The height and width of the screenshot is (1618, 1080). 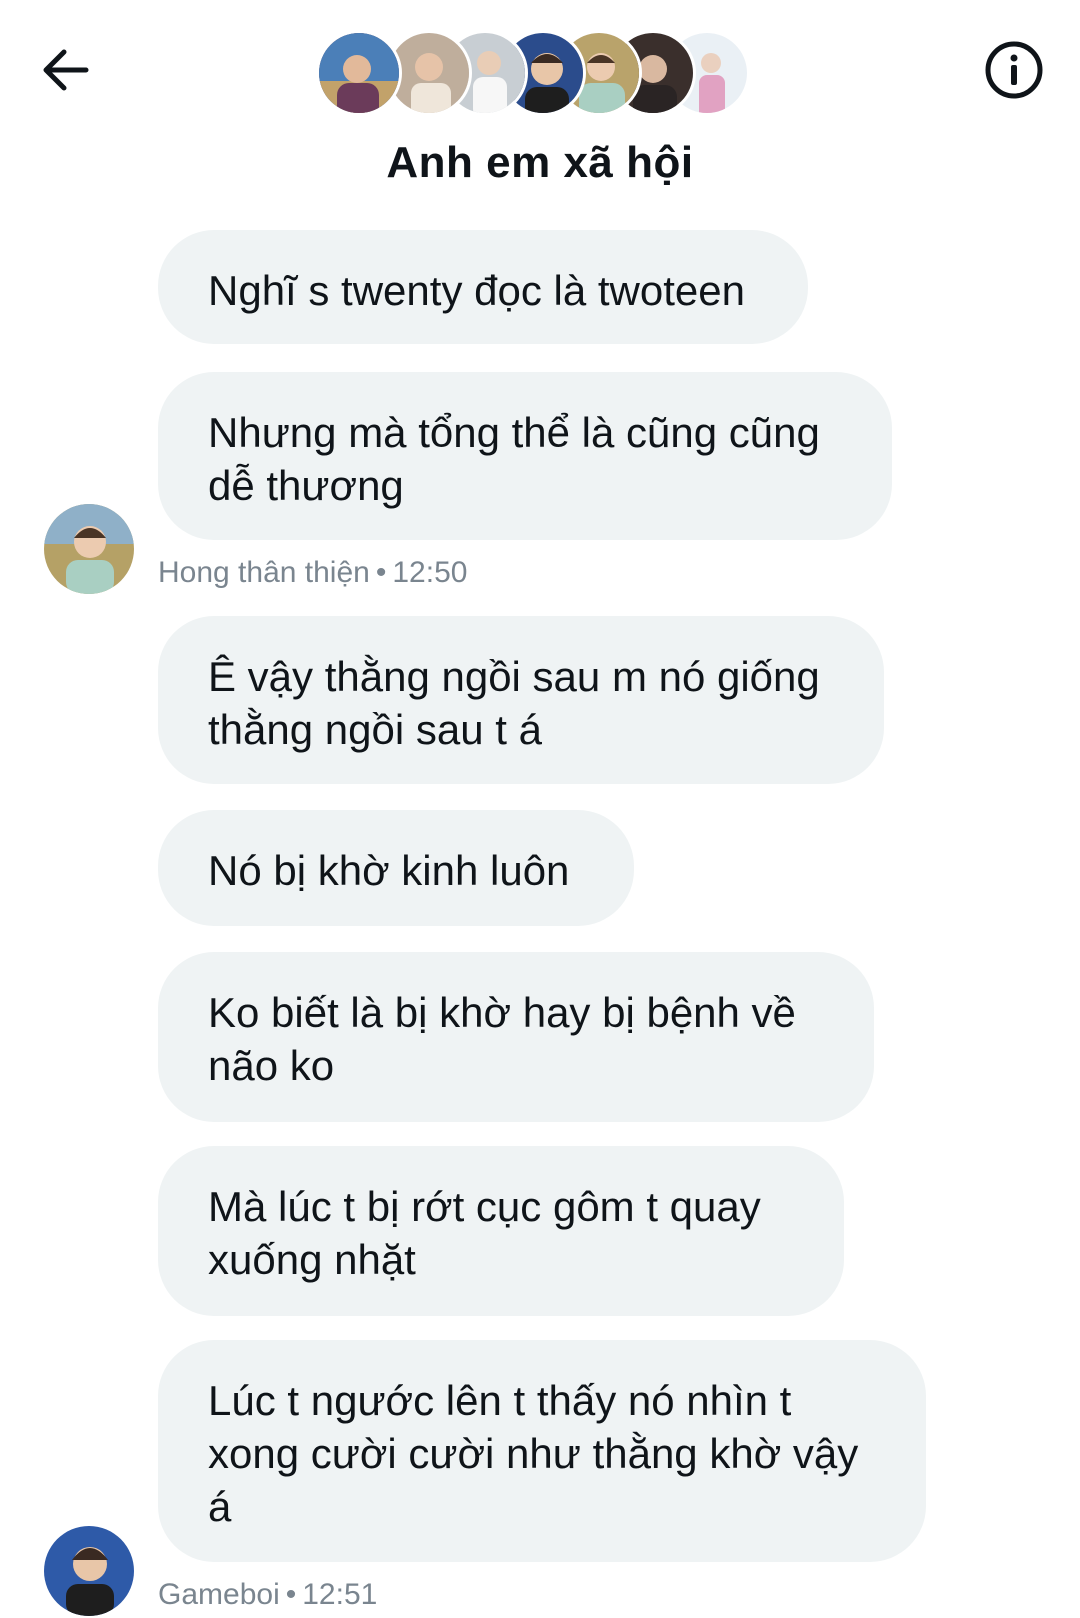 I want to click on message-meta: Hong thân thiện • 12:50, so click(x=312, y=573).